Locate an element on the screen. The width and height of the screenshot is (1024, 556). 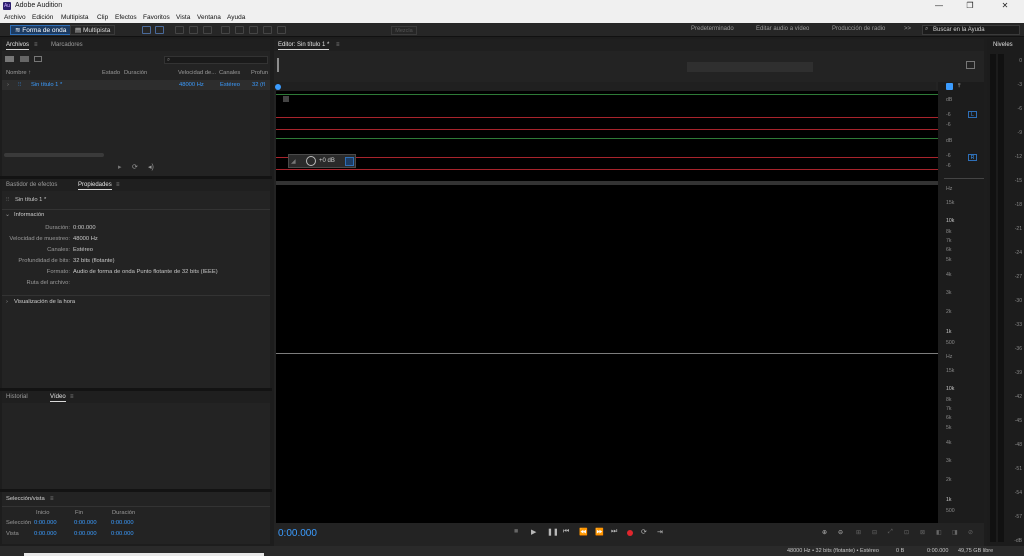
tab-properties: Propiedades is located at coordinates (95, 186).